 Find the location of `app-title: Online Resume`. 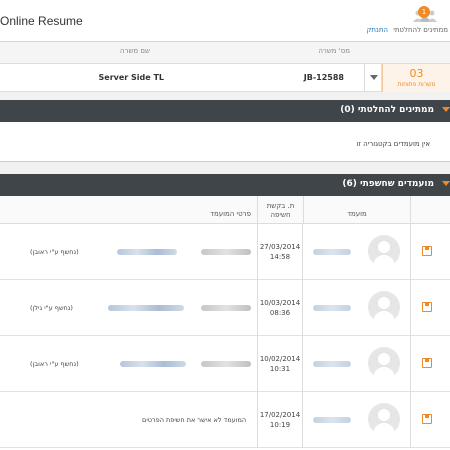

app-title: Online Resume is located at coordinates (41, 21).